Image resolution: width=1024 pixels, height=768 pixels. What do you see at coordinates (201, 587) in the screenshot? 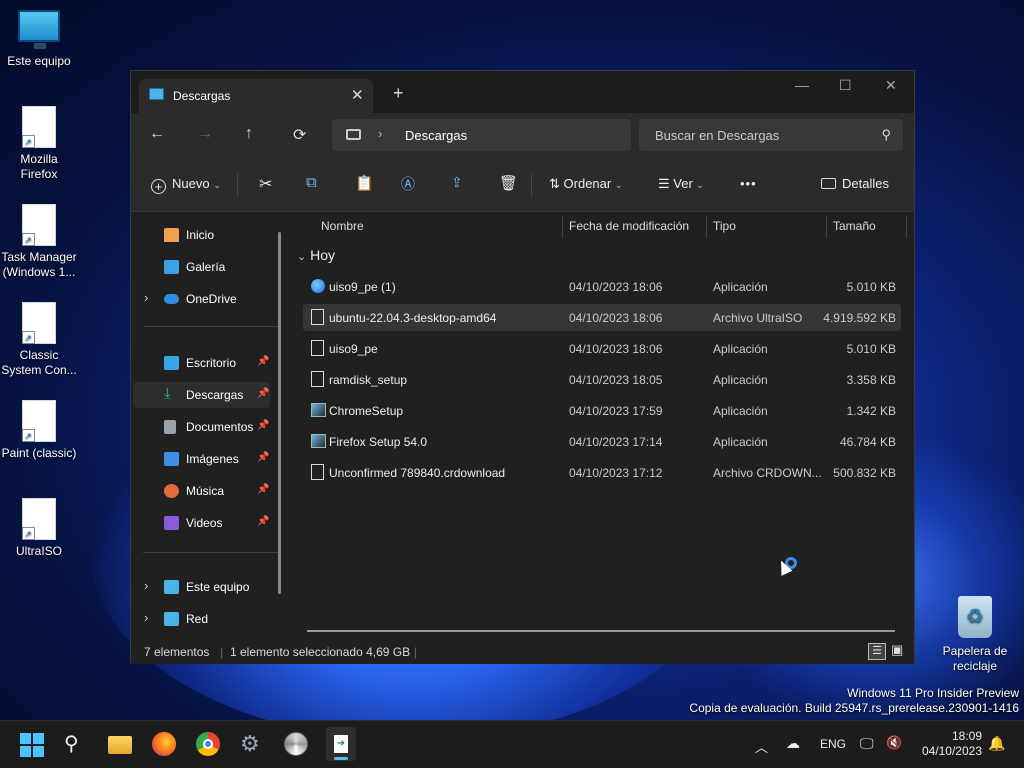
I see `sidebar-item-este-equipo: › Este equipo` at bounding box center [201, 587].